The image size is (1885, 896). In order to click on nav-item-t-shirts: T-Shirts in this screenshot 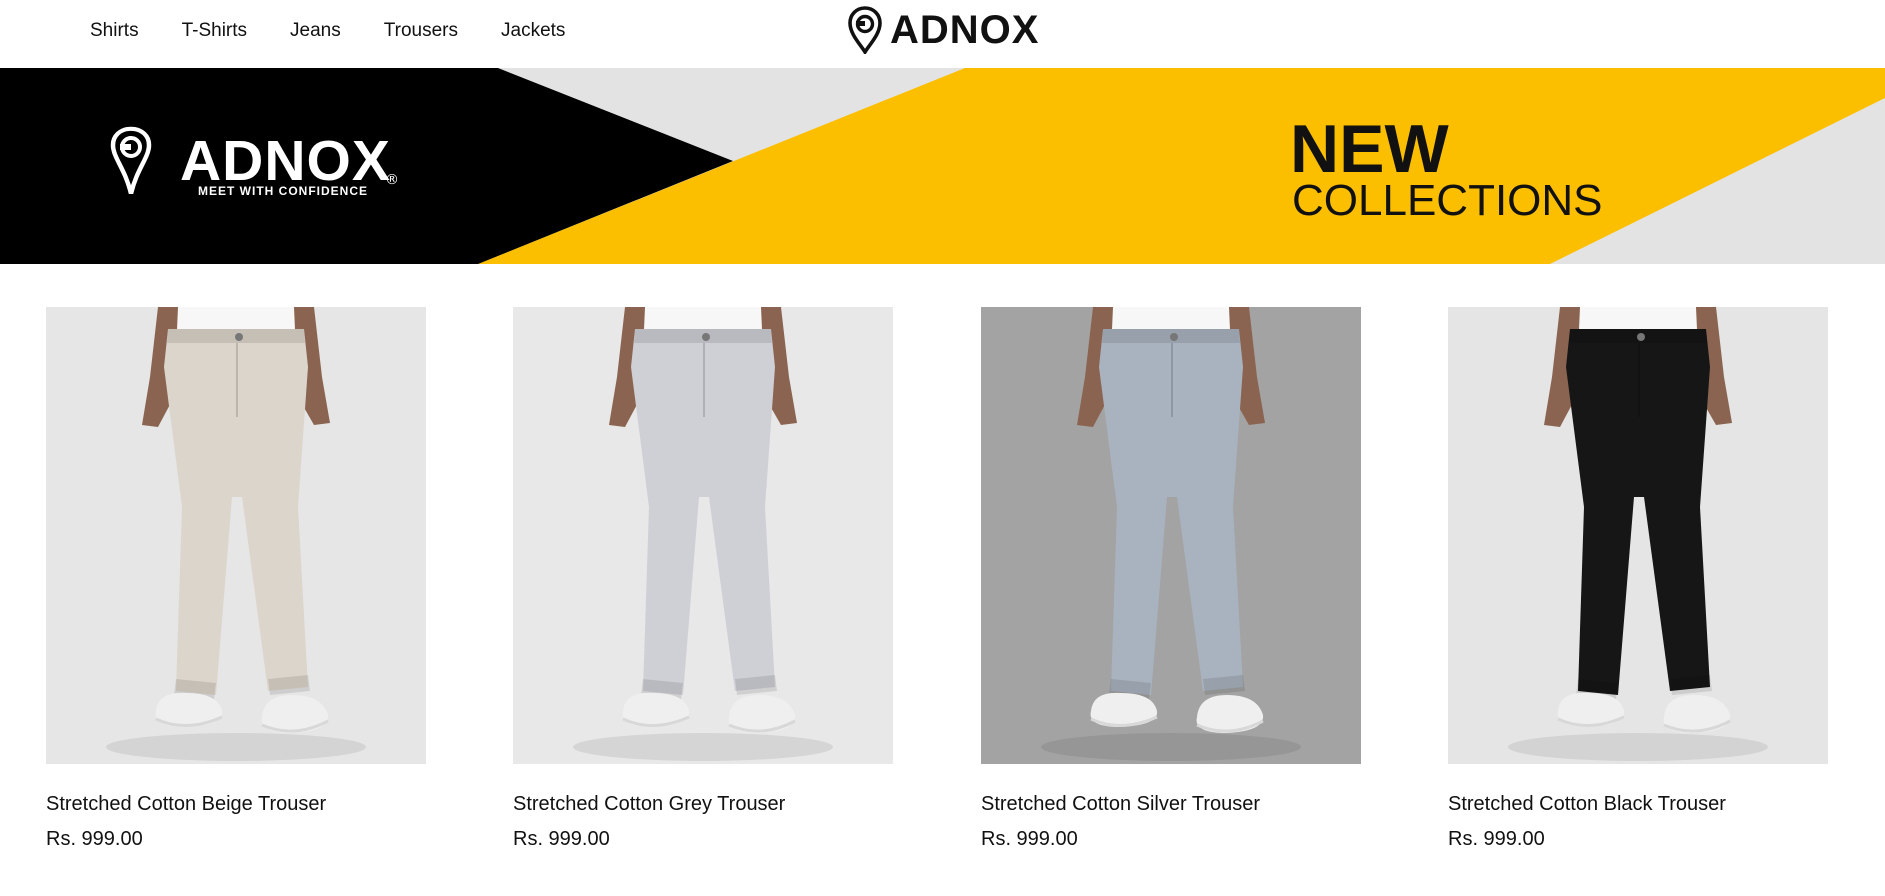, I will do `click(214, 31)`.